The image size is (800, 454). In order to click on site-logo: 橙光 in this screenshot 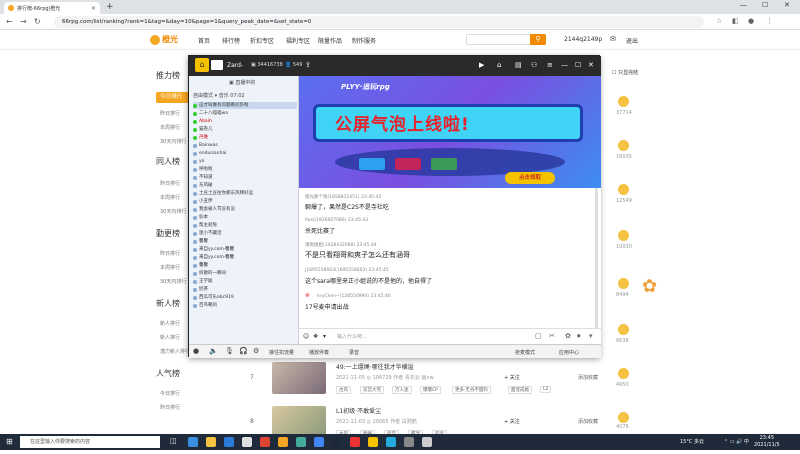, I will do `click(164, 39)`.